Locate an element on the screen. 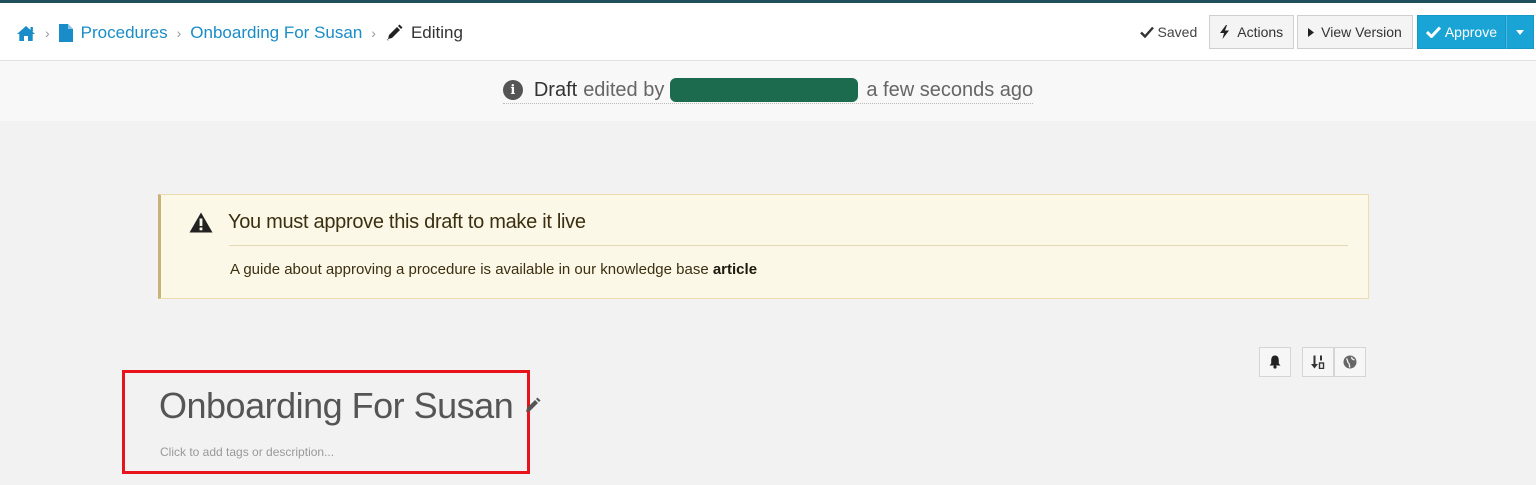  alert-divider is located at coordinates (788, 245).